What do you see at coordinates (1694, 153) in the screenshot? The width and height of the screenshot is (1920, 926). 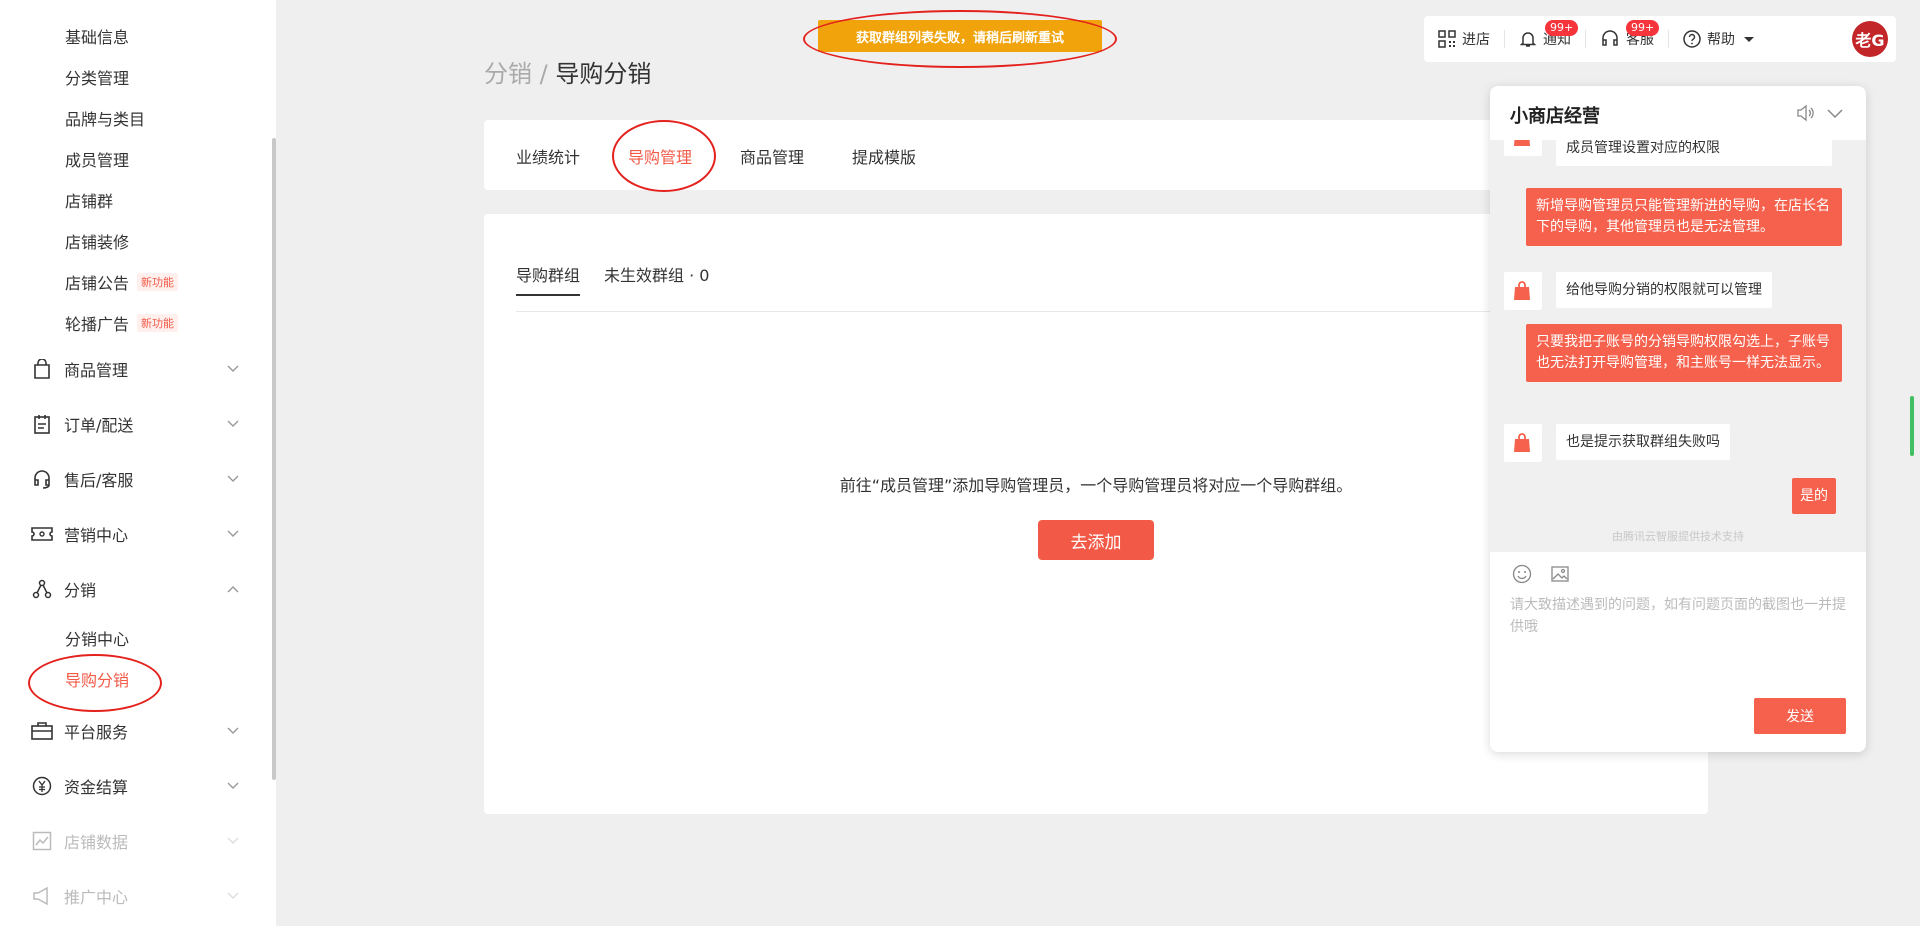 I see `chat-message-left: 成员管理设置对应的权限` at bounding box center [1694, 153].